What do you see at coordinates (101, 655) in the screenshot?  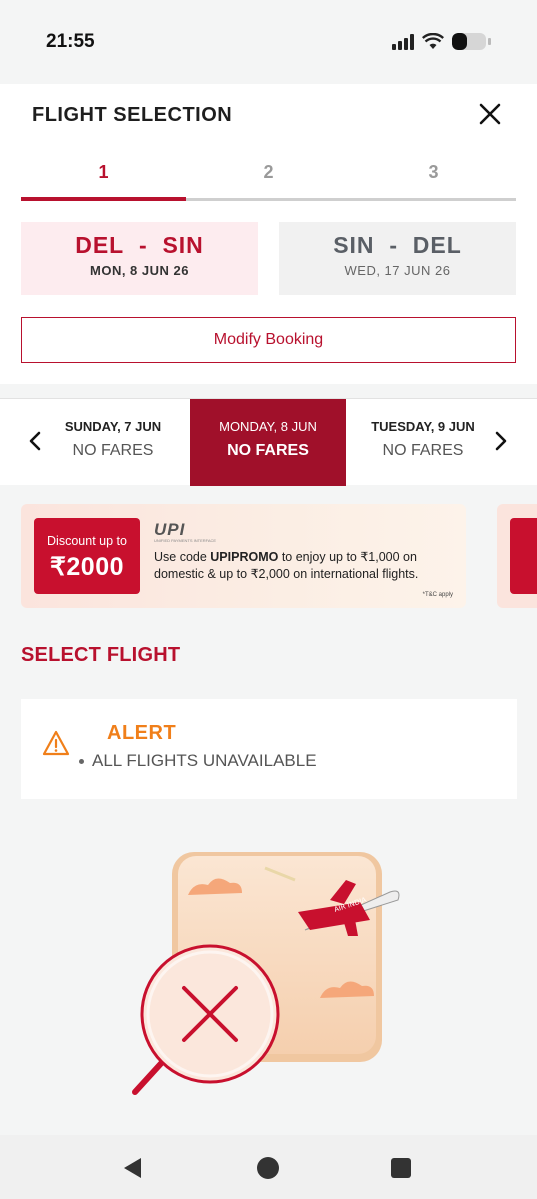 I see `select-flight-title: SELECT FLIGHT` at bounding box center [101, 655].